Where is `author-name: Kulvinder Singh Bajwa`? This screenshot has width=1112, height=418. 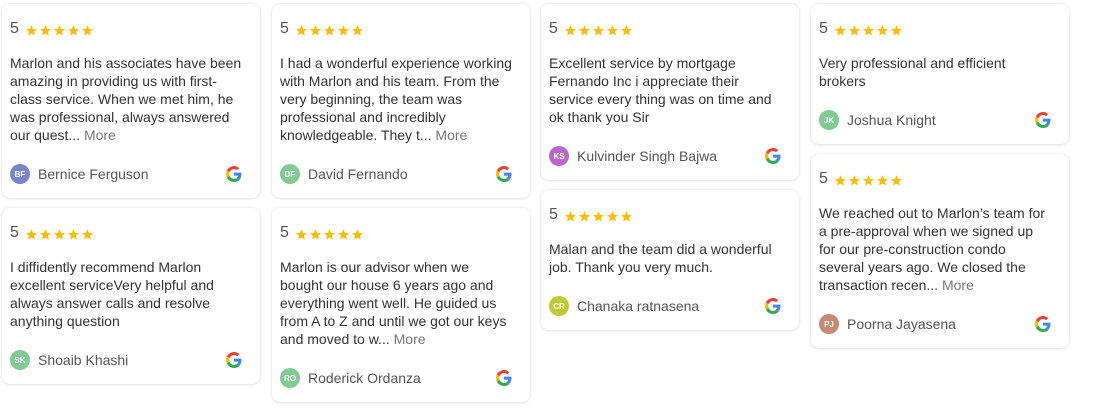 author-name: Kulvinder Singh Bajwa is located at coordinates (647, 156).